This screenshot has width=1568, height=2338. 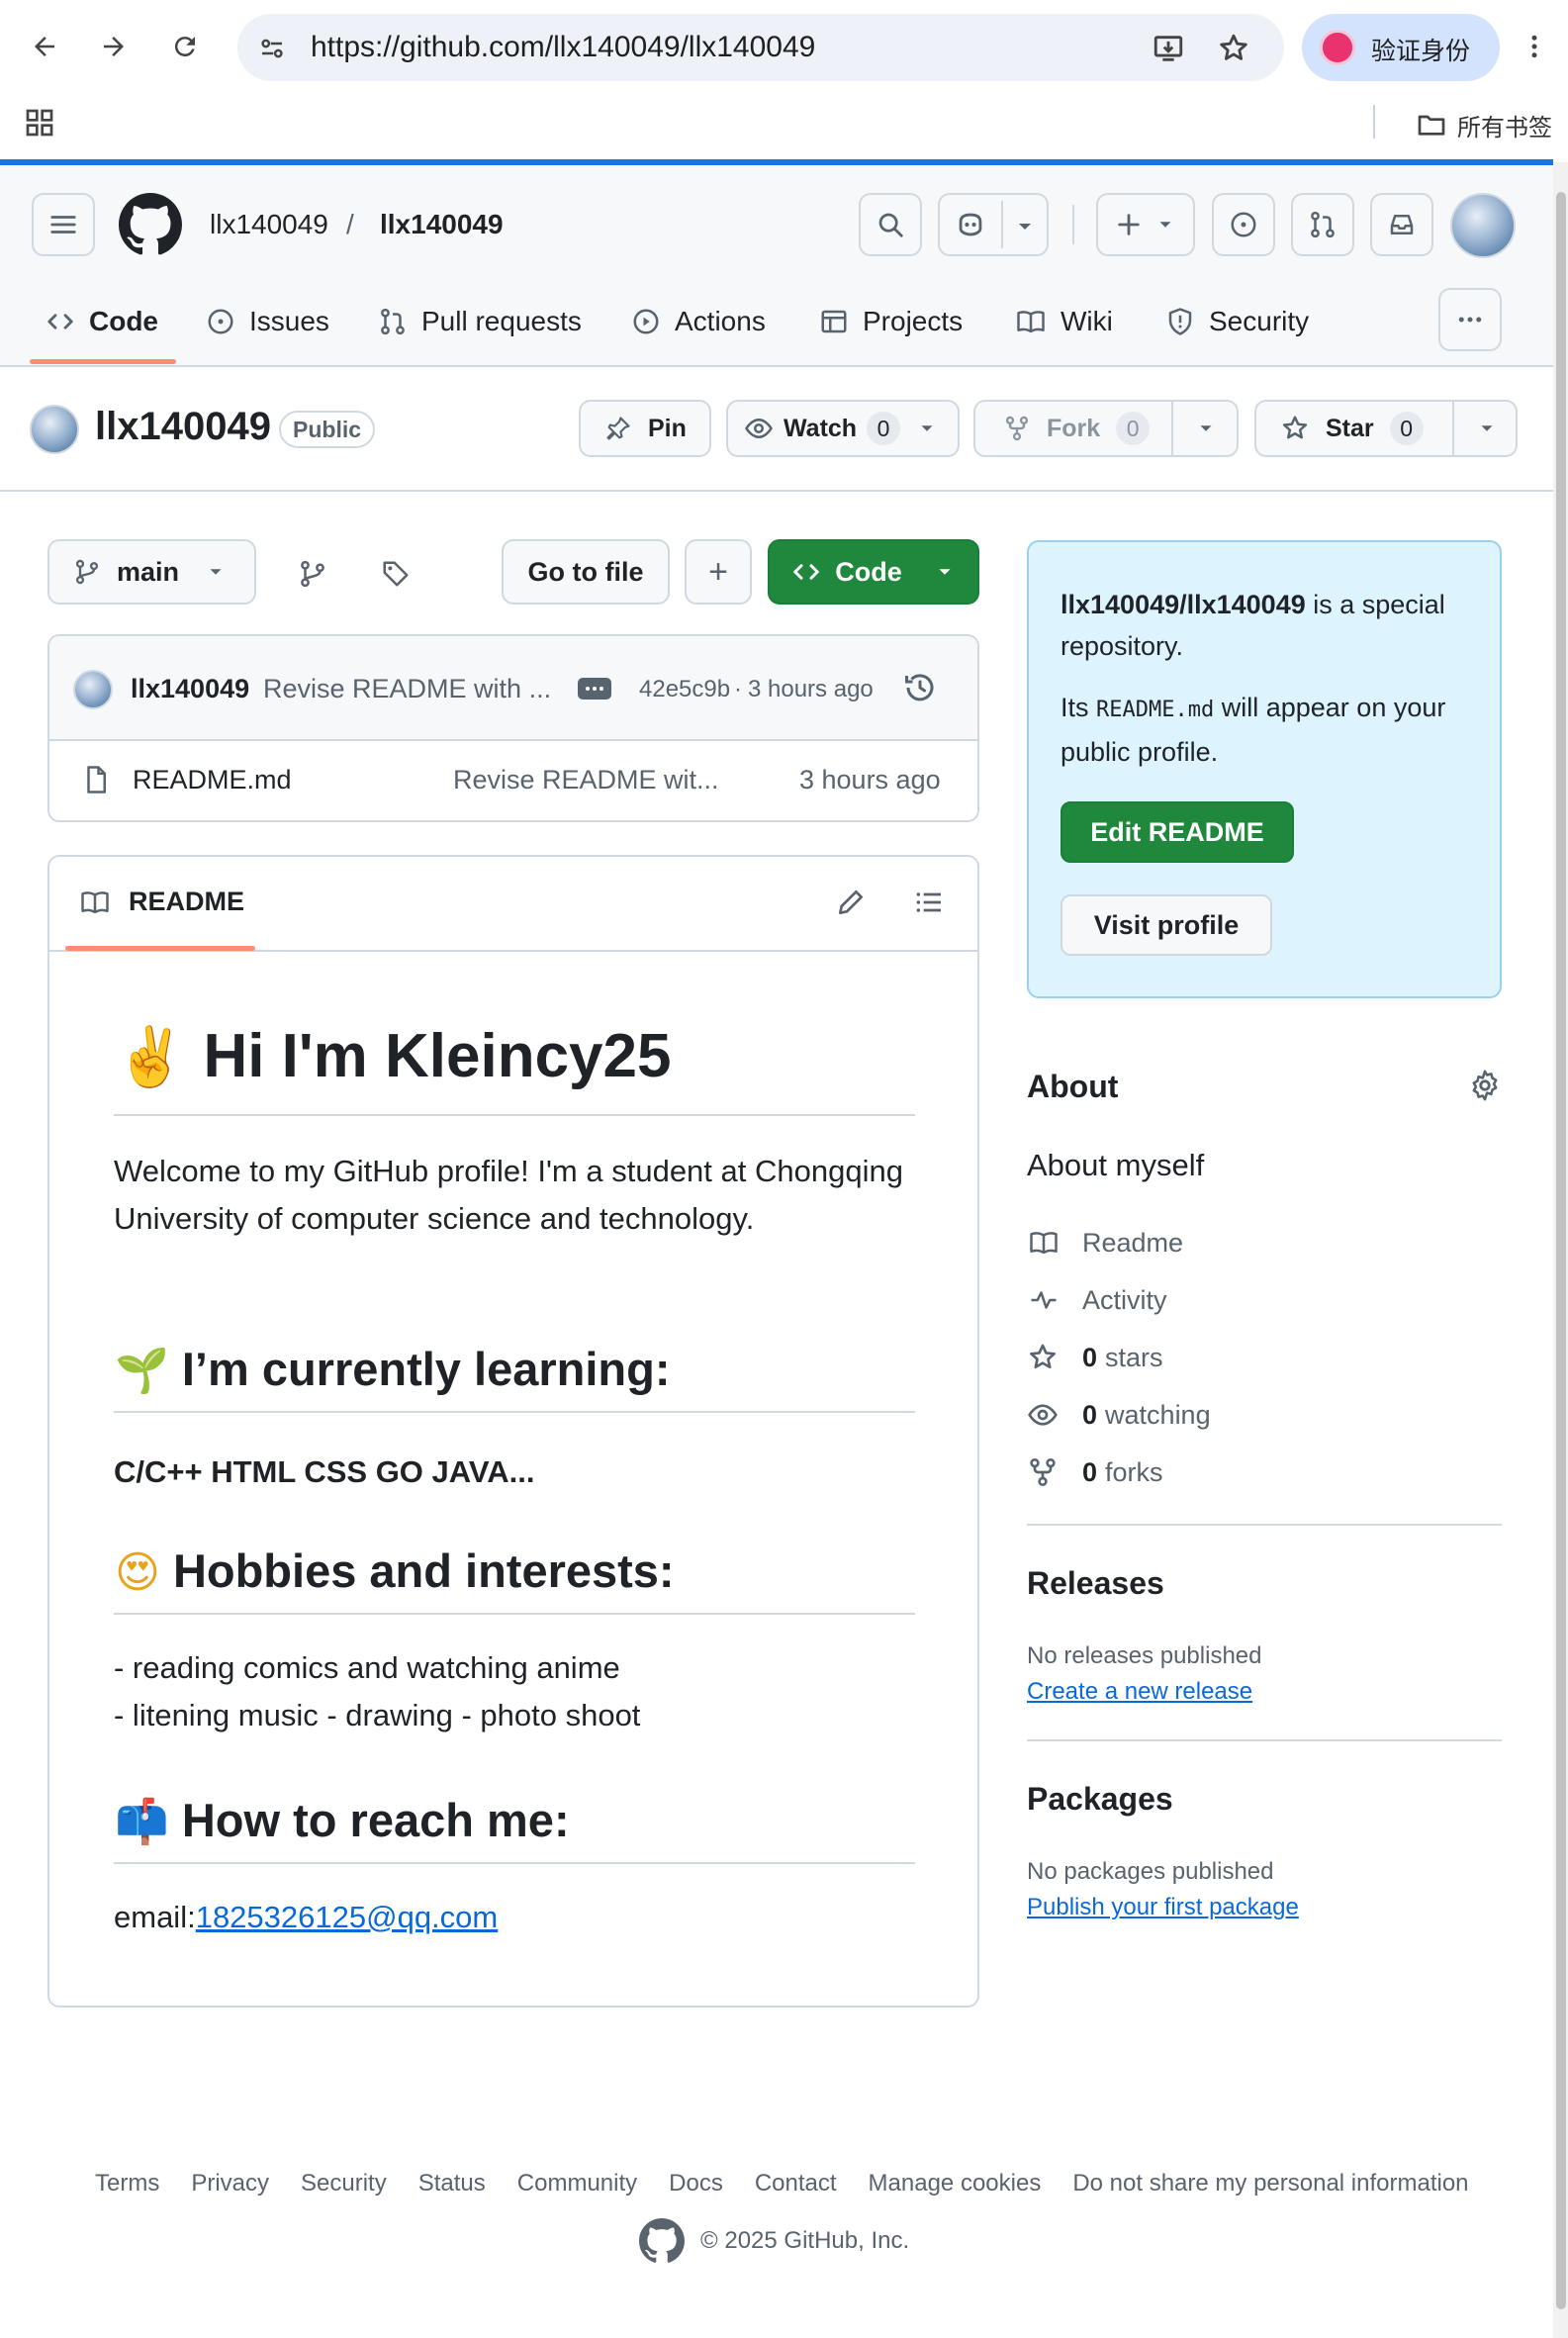 What do you see at coordinates (920, 688) in the screenshot?
I see `history-icon` at bounding box center [920, 688].